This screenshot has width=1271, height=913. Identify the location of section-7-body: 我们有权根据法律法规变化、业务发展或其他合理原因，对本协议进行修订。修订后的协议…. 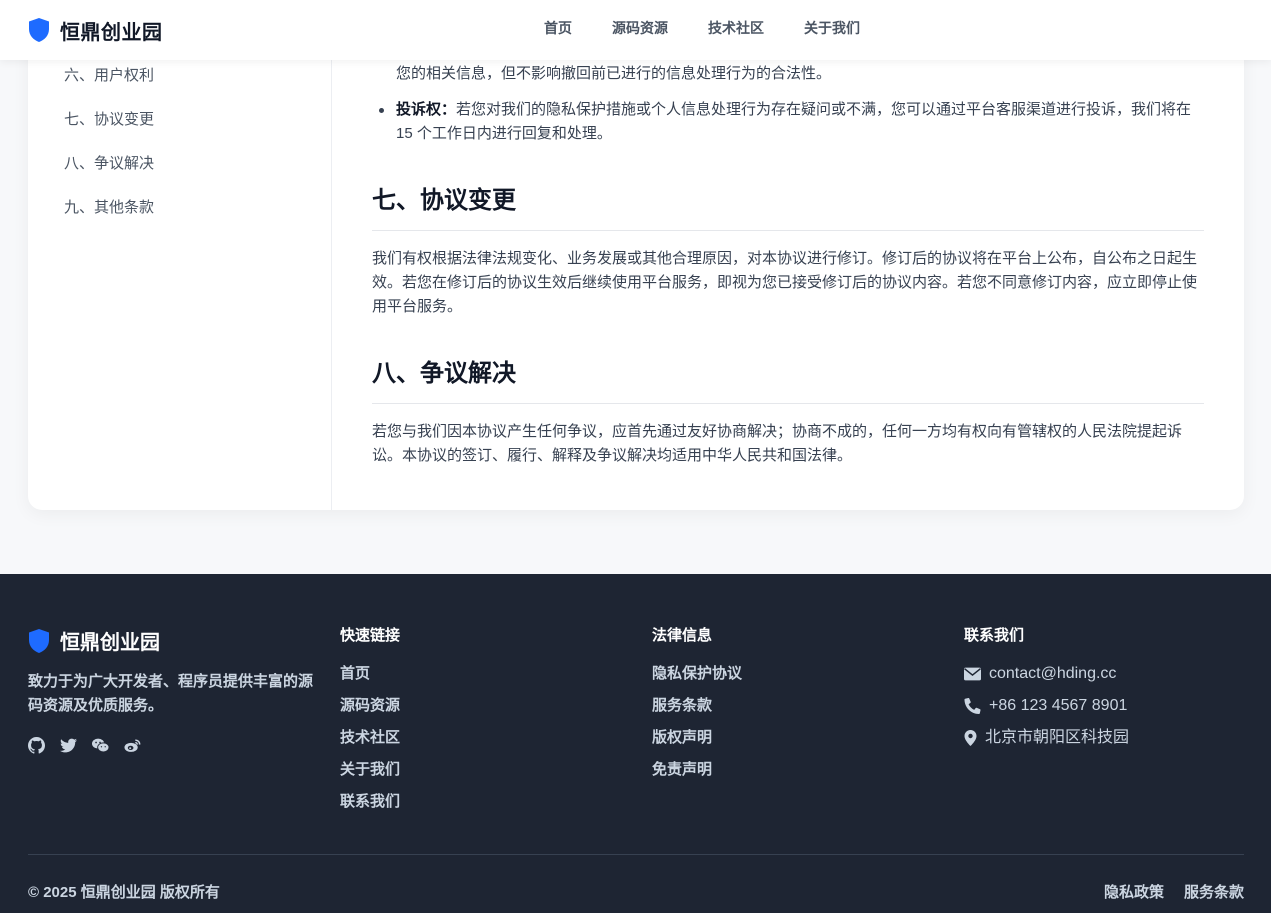
(788, 283).